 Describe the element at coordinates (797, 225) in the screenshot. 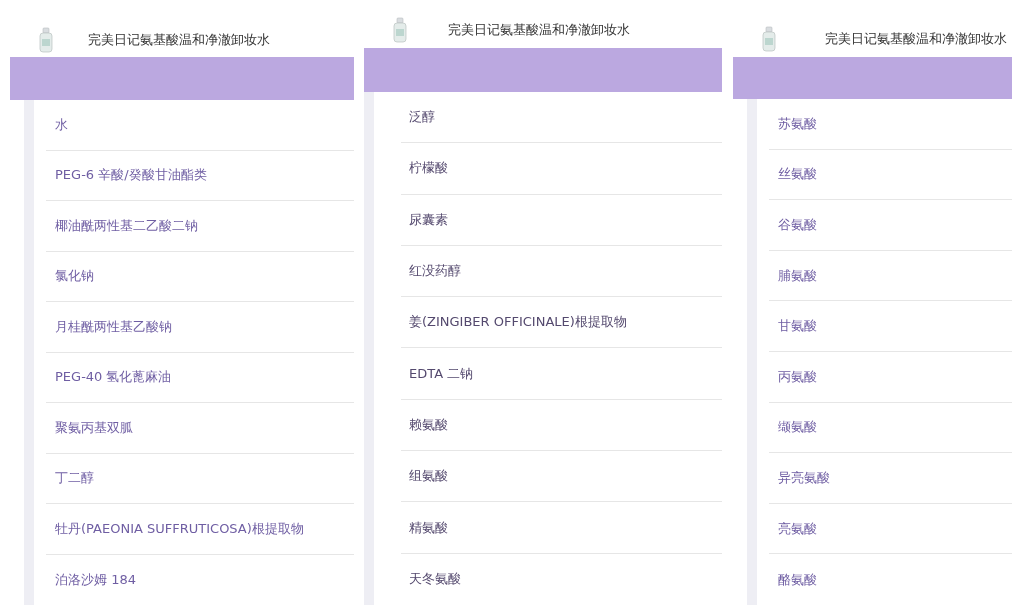

I see `ingredient-item: 谷氨酸` at that location.